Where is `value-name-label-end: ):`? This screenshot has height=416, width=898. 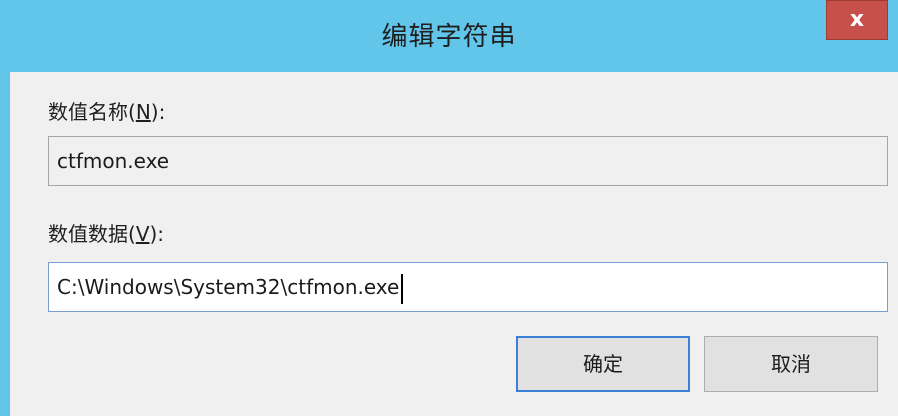
value-name-label-end: ): is located at coordinates (158, 112).